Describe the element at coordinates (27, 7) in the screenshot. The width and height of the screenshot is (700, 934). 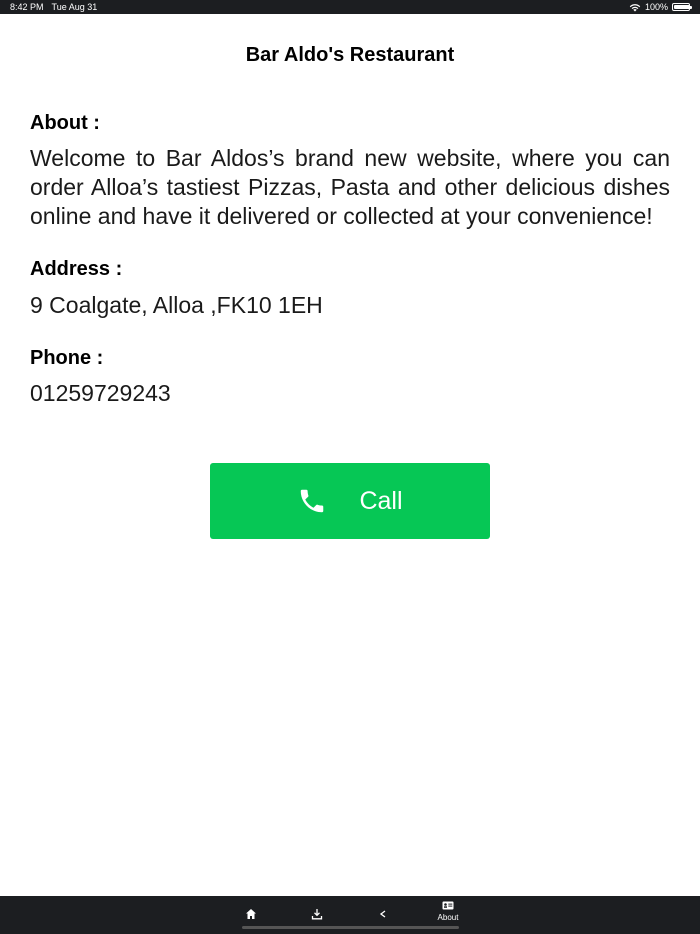
I see `status-time: 8:42 PM` at that location.